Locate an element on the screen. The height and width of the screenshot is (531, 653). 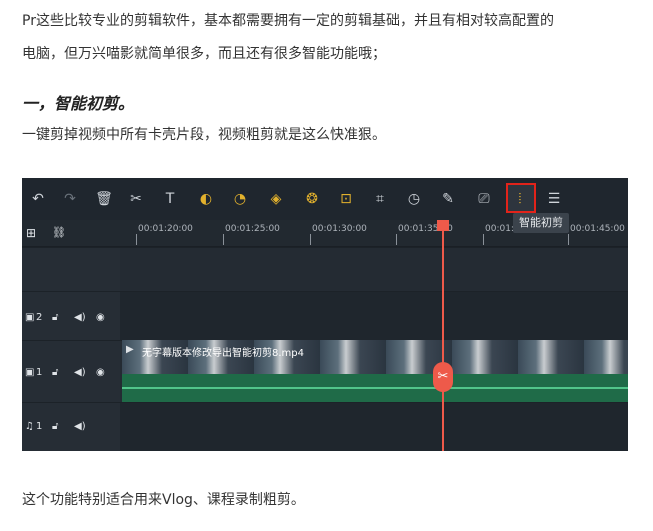
section-description: 一键剪掉视频中所有卡壳片段，视频粗剪就是这么快准狠。 is located at coordinates (204, 135).